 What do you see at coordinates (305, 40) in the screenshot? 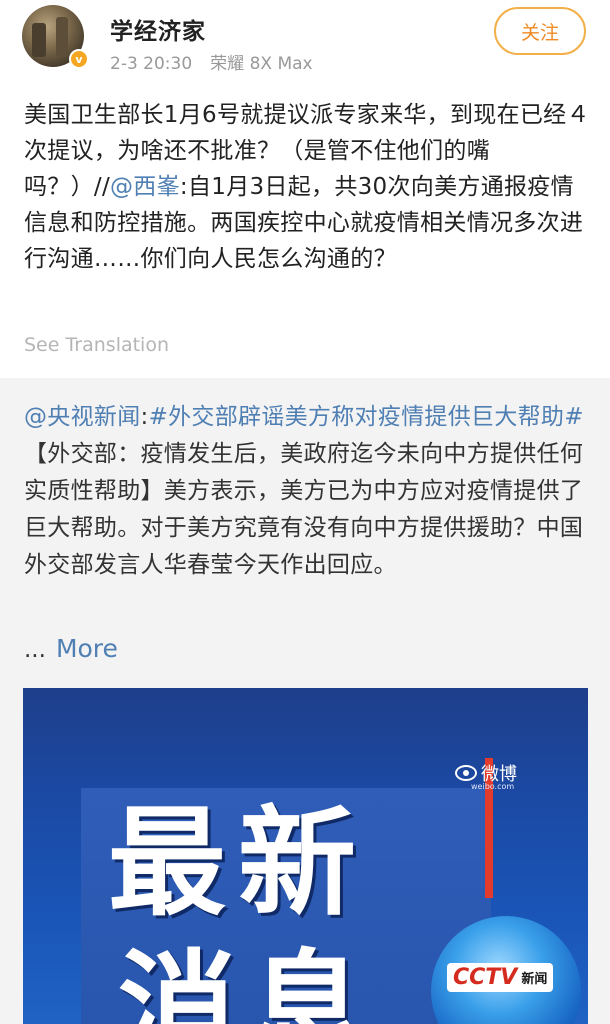
I see `post-header: v 学经济家 2-3 20:30 荣耀 8X Max 关注` at bounding box center [305, 40].